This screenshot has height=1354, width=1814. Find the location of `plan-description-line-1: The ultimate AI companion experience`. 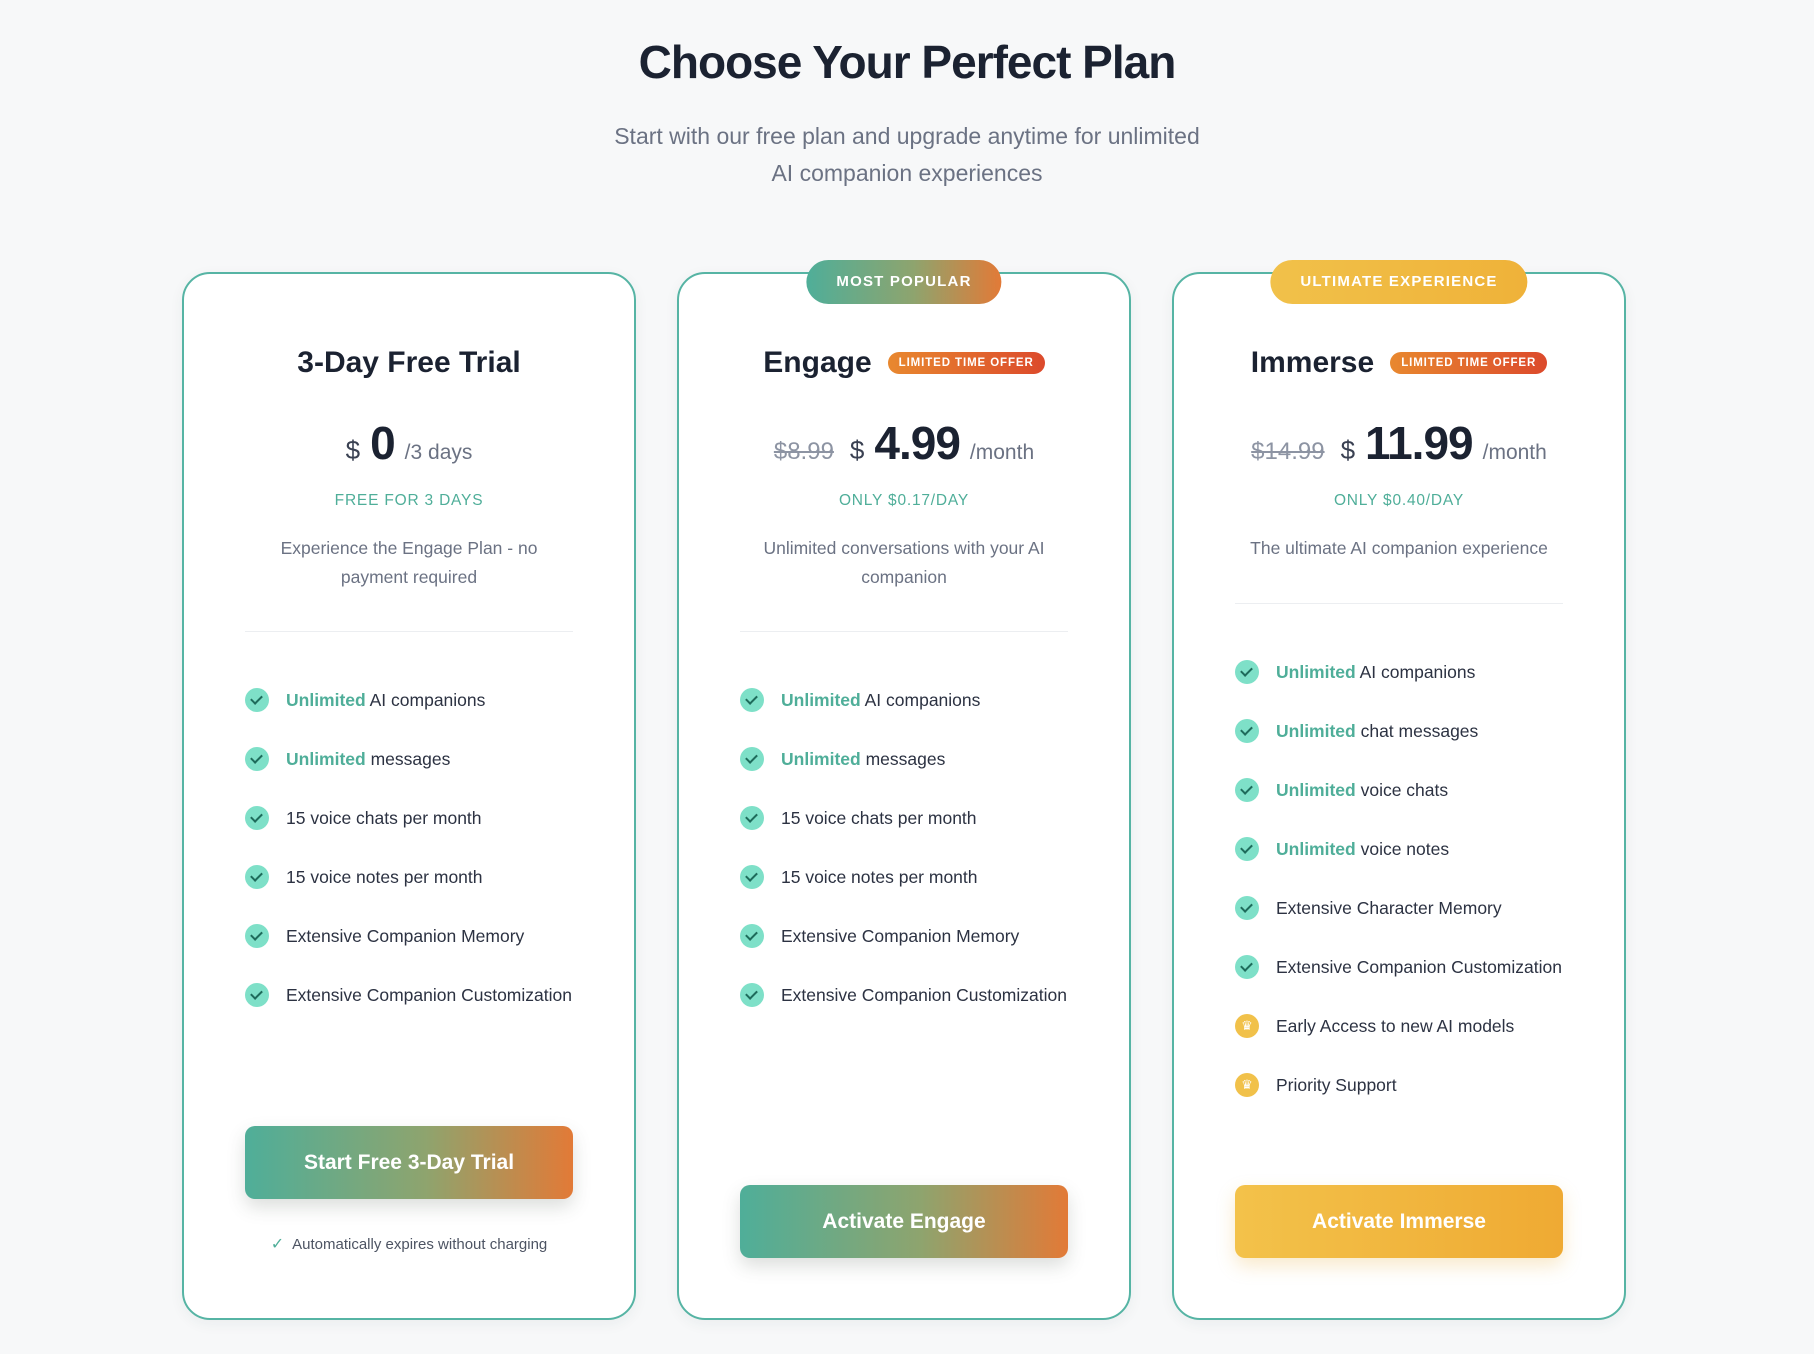

plan-description-line-1: The ultimate AI companion experience is located at coordinates (1399, 548).